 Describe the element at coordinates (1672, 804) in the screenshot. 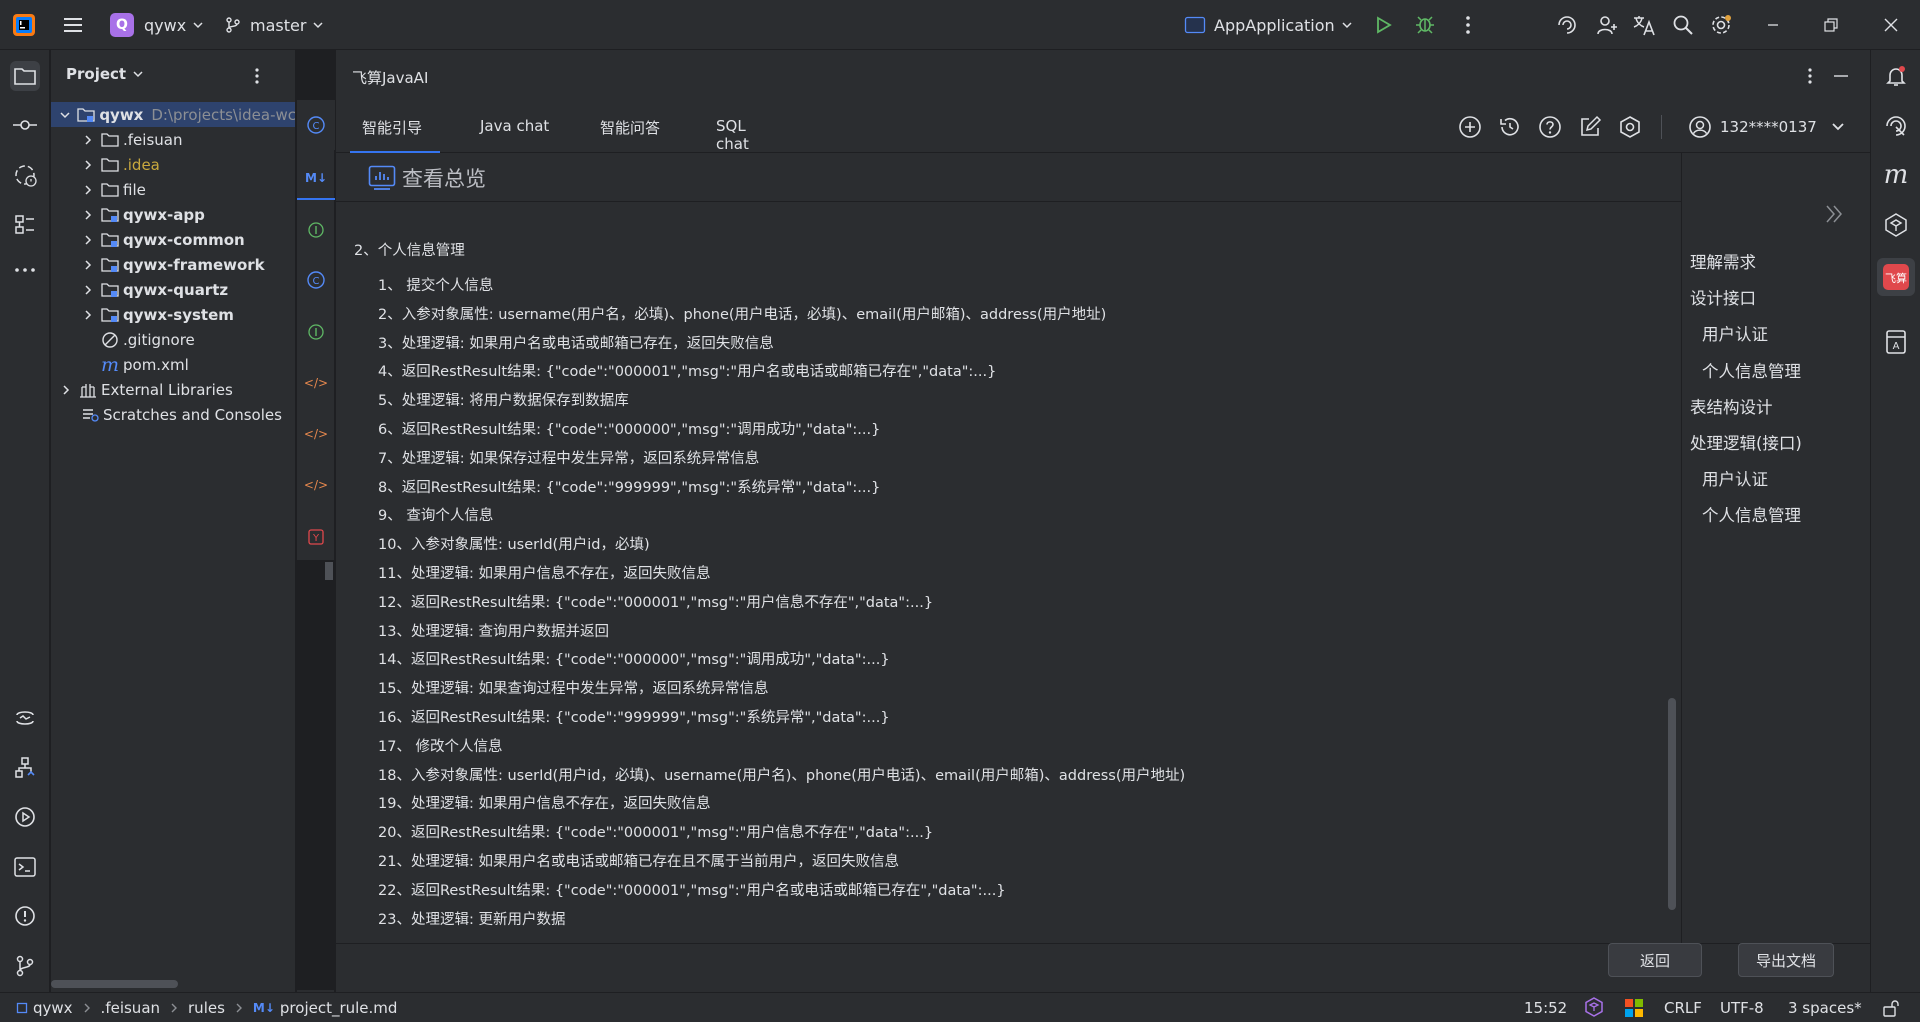

I see `vertical-scrollbar-thumb` at that location.